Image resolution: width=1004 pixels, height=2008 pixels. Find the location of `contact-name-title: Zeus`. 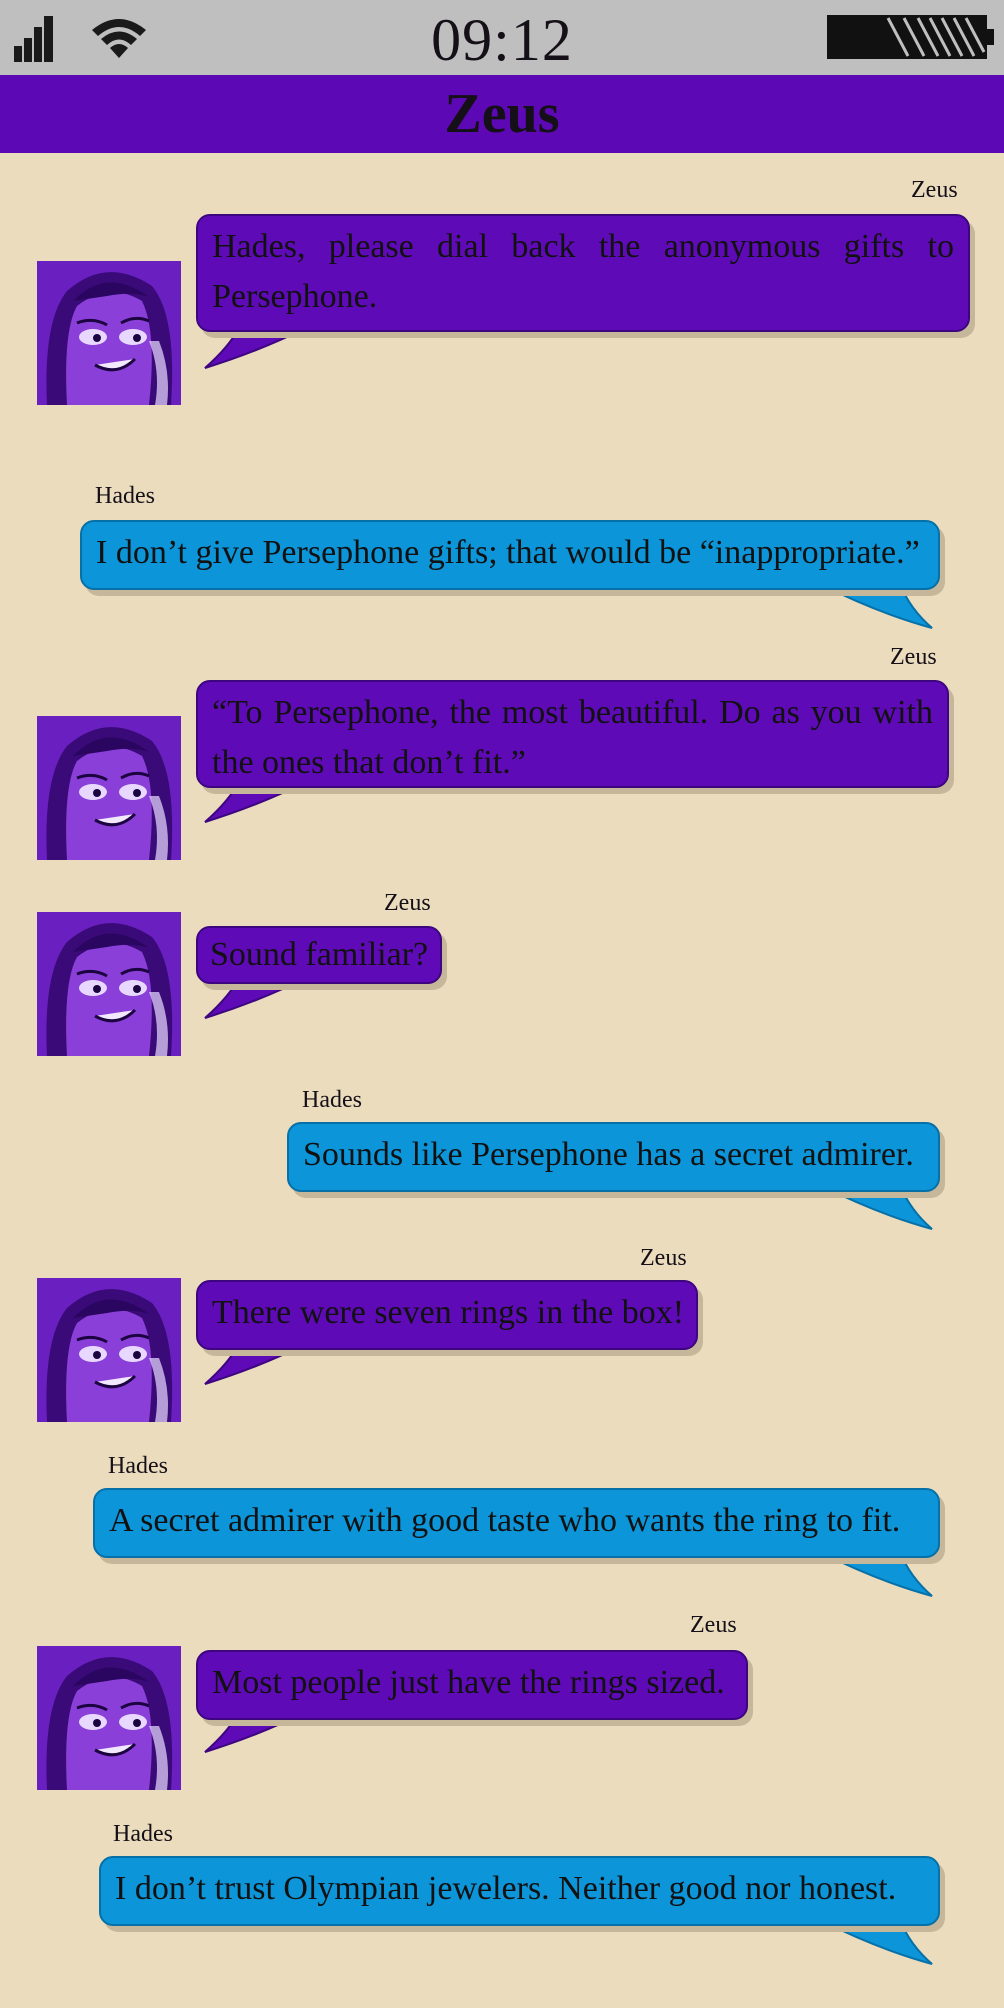

contact-name-title: Zeus is located at coordinates (502, 114).